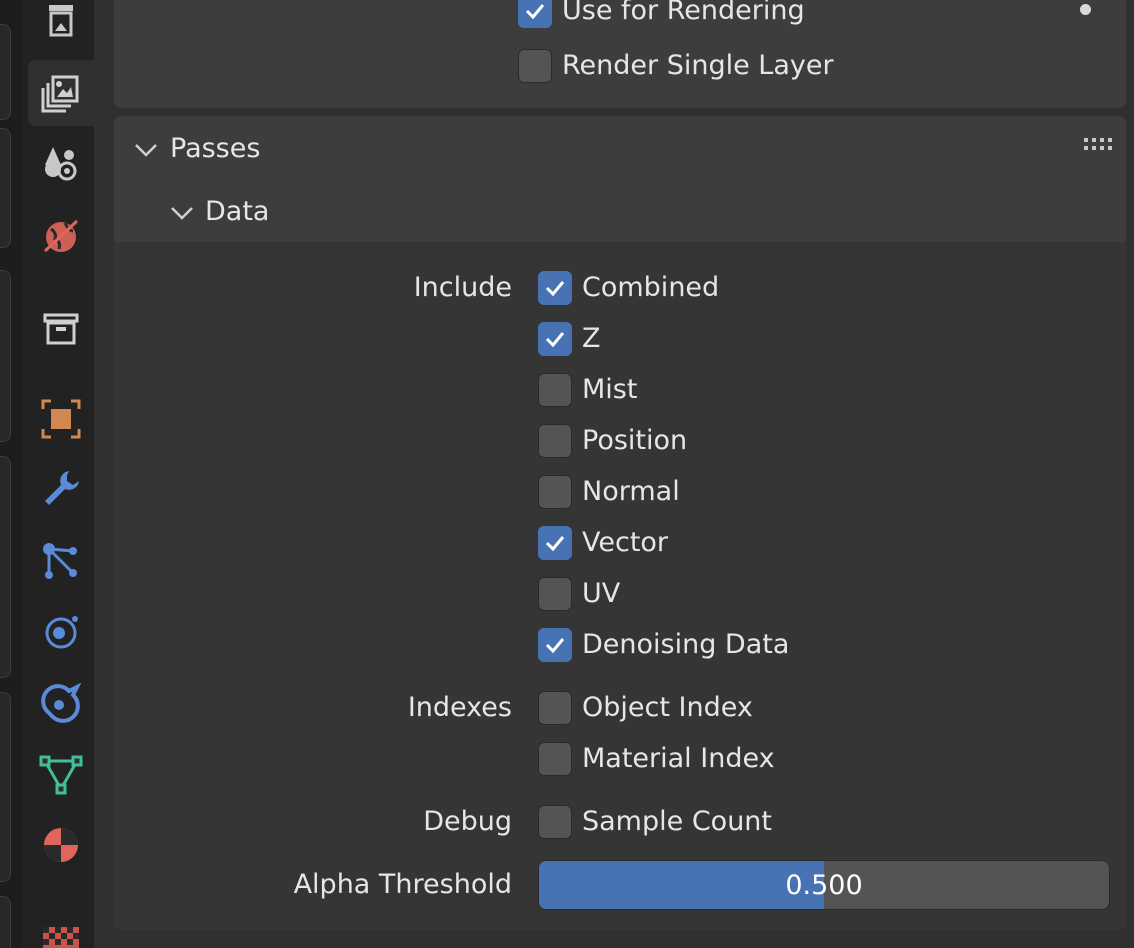  Describe the element at coordinates (402, 884) in the screenshot. I see `alpha-threshold-label: Alpha Threshold` at that location.